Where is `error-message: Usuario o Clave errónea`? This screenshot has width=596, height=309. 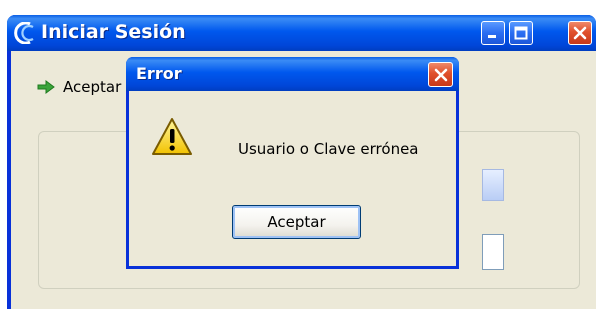
error-message: Usuario o Clave errónea is located at coordinates (328, 149).